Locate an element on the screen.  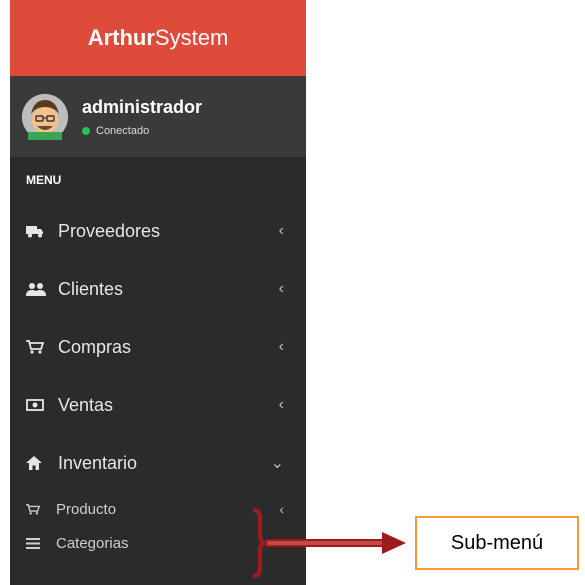
money-icon is located at coordinates (37, 405).